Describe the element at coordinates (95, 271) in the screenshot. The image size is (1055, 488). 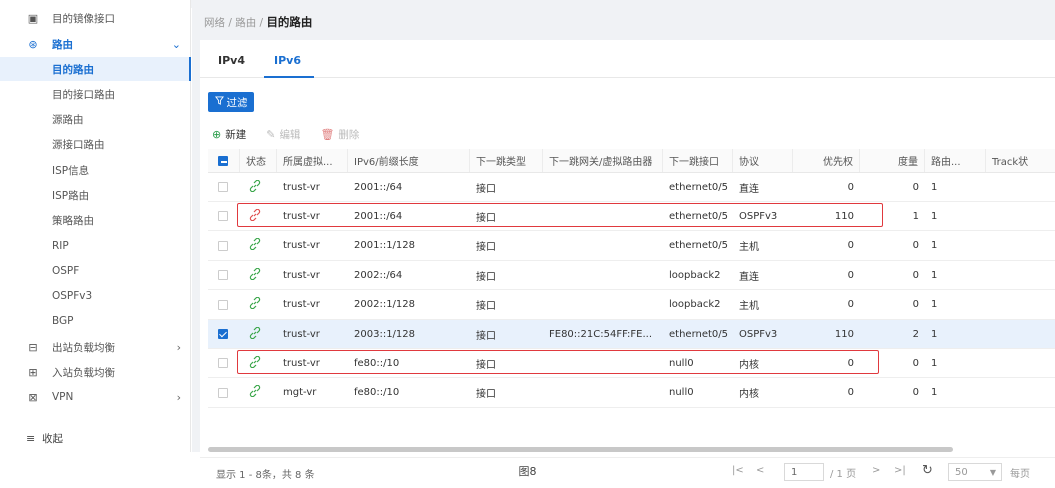
I see `sidebar-item: OSPF` at that location.